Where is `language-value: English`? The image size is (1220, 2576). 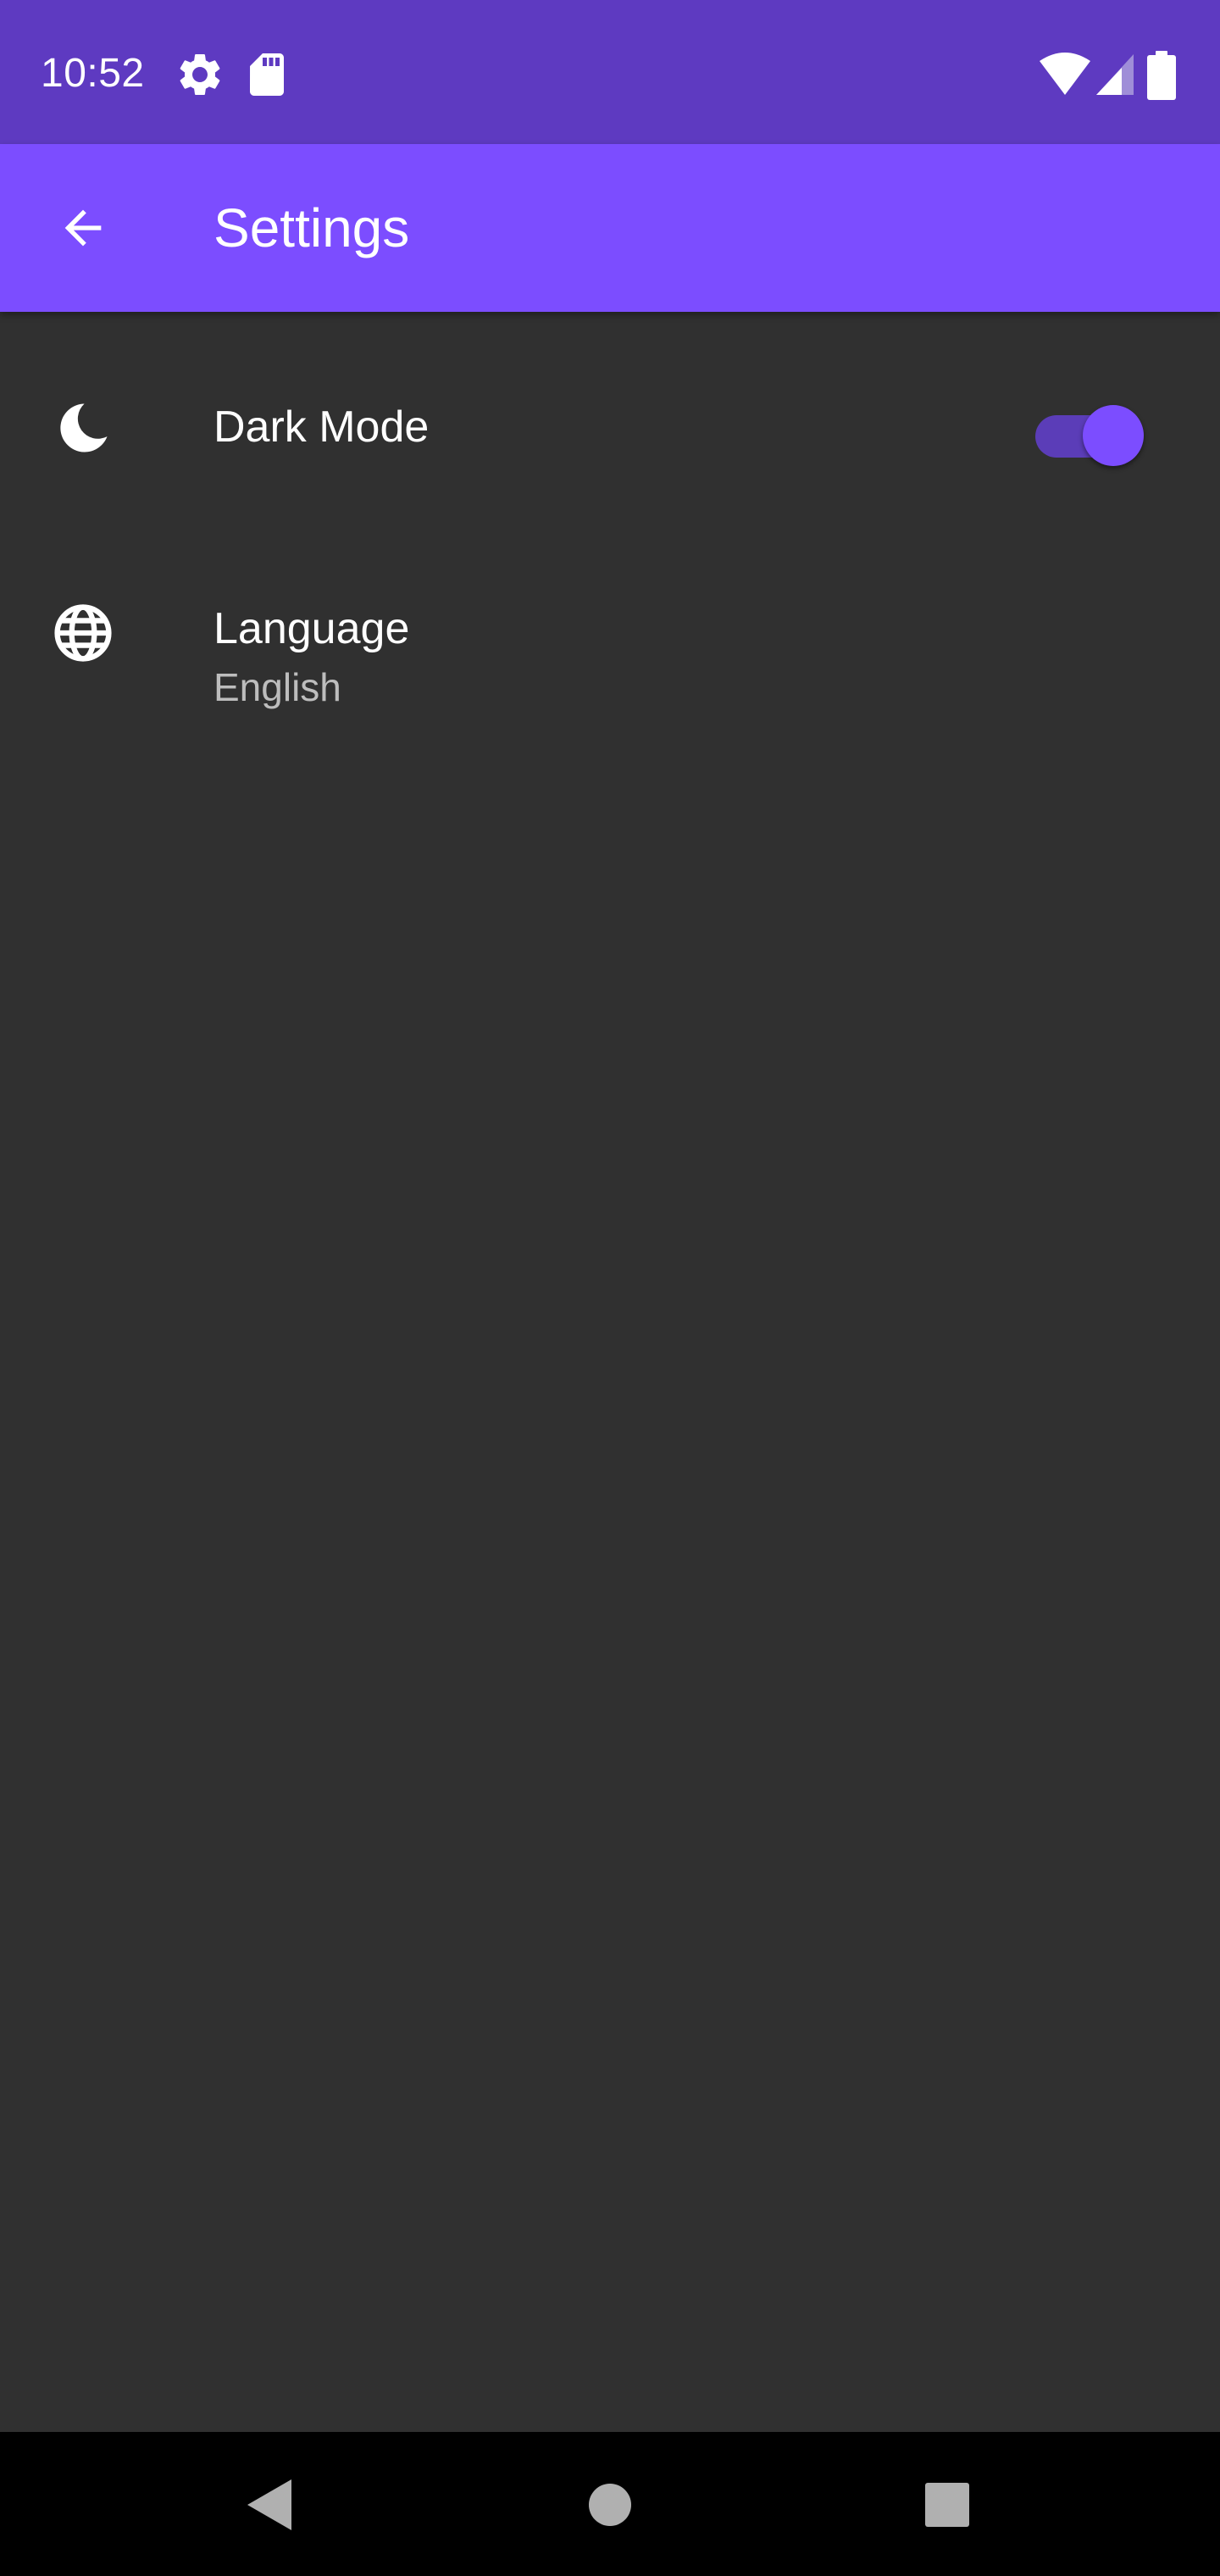
language-value: English is located at coordinates (277, 687).